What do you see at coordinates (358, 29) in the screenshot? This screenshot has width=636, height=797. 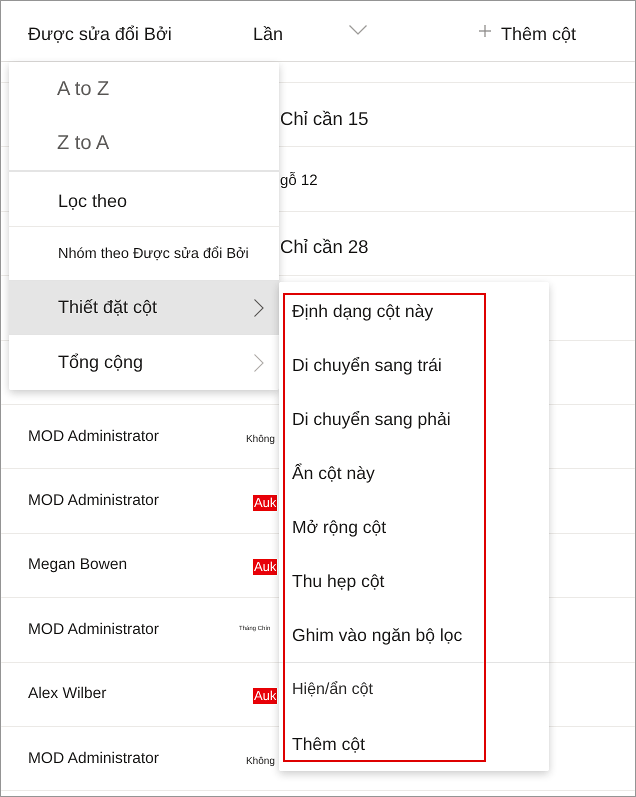 I see `chevron-down-icon` at bounding box center [358, 29].